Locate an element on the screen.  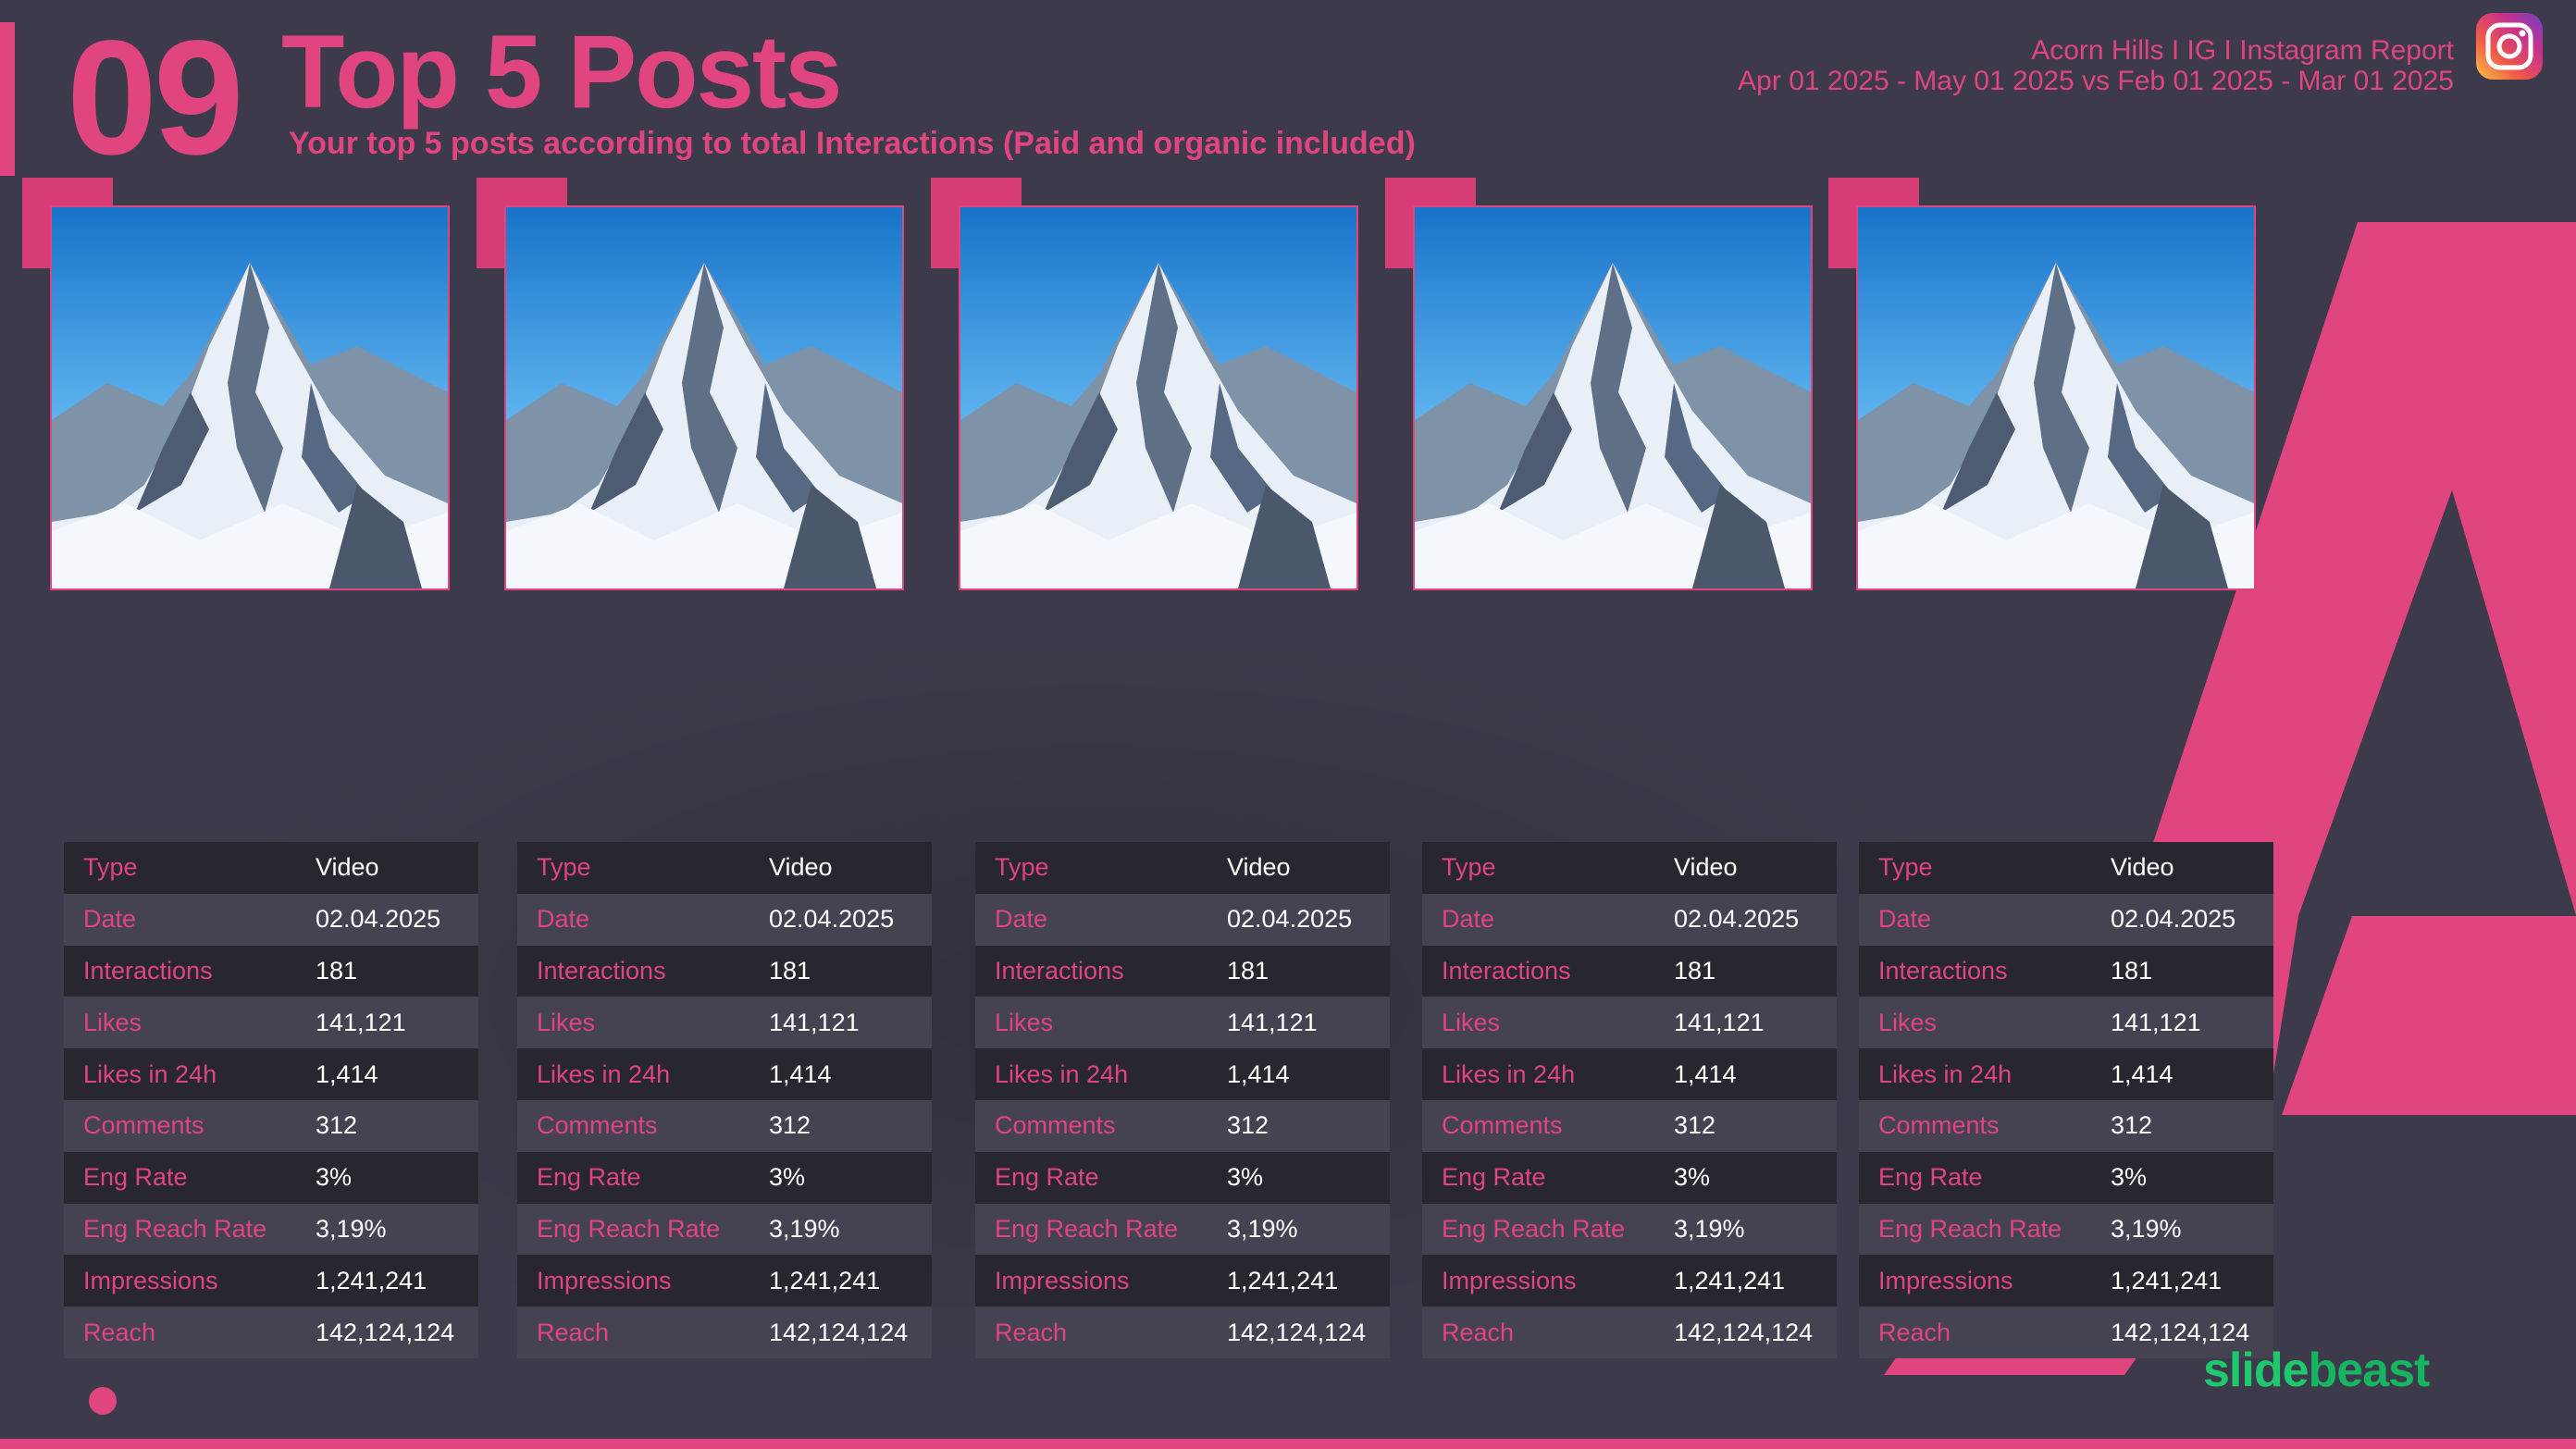
post-1-image is located at coordinates (236, 384).